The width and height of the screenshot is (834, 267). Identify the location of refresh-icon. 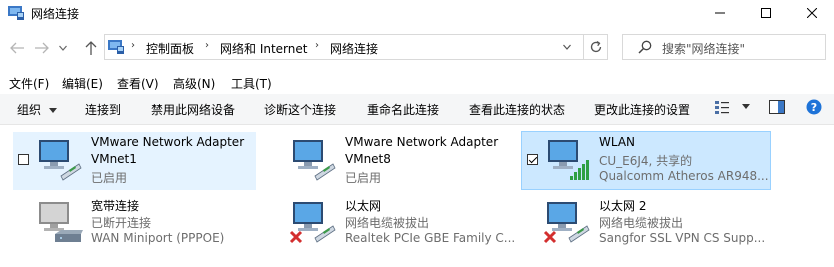
(596, 46).